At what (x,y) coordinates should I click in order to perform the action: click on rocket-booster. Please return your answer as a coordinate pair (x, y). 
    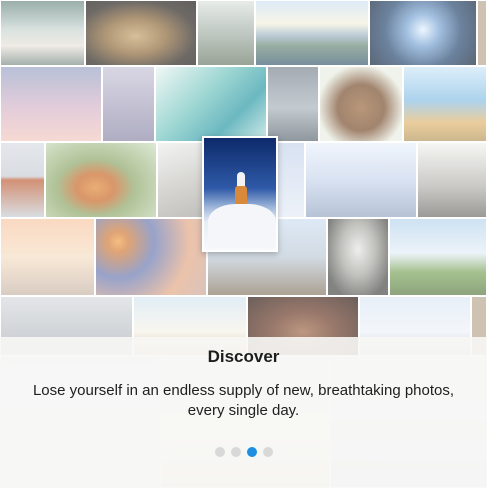
    Looking at the image, I should click on (241, 196).